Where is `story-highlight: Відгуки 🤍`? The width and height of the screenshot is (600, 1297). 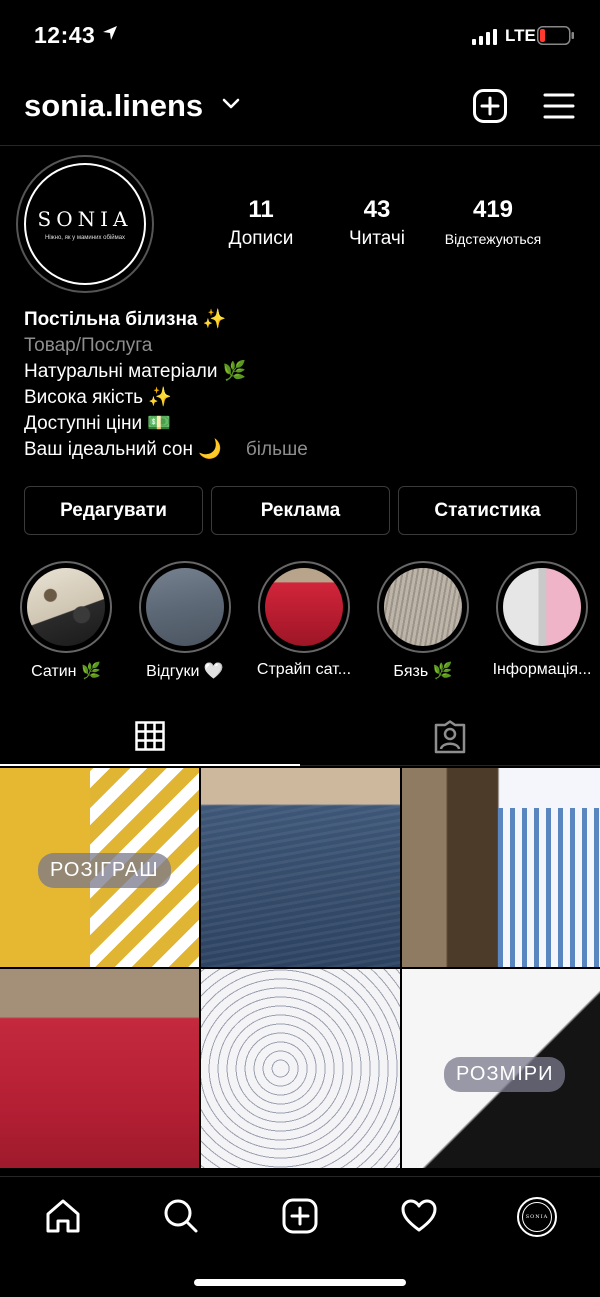
story-highlight: Відгуки 🤍 is located at coordinates (185, 621).